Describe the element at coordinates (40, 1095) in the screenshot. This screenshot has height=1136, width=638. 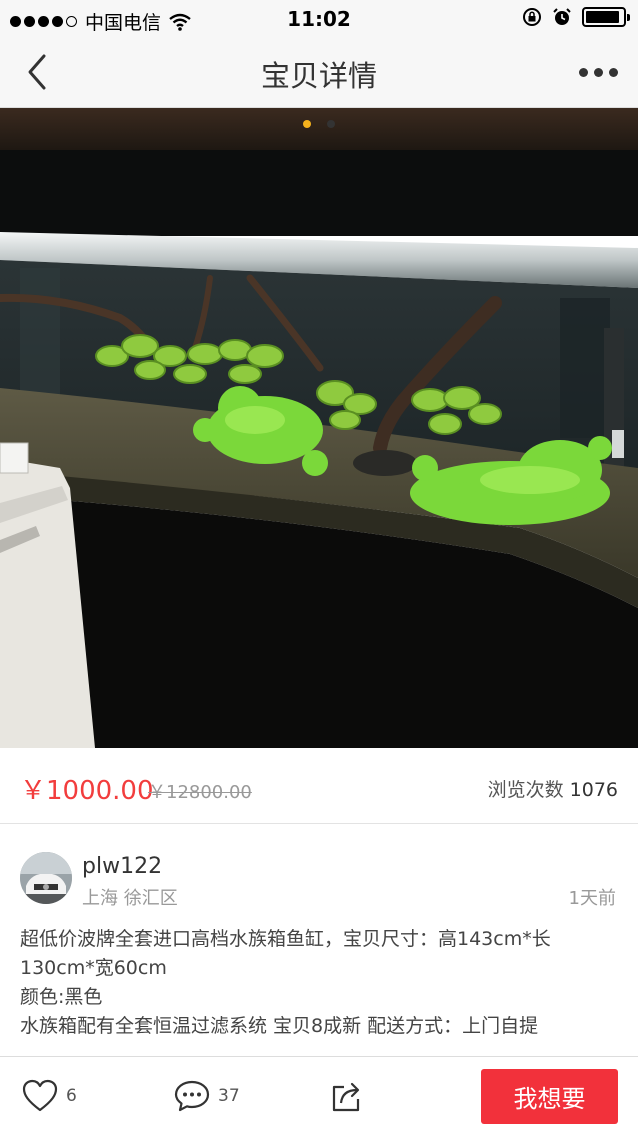
I see `heart-icon` at that location.